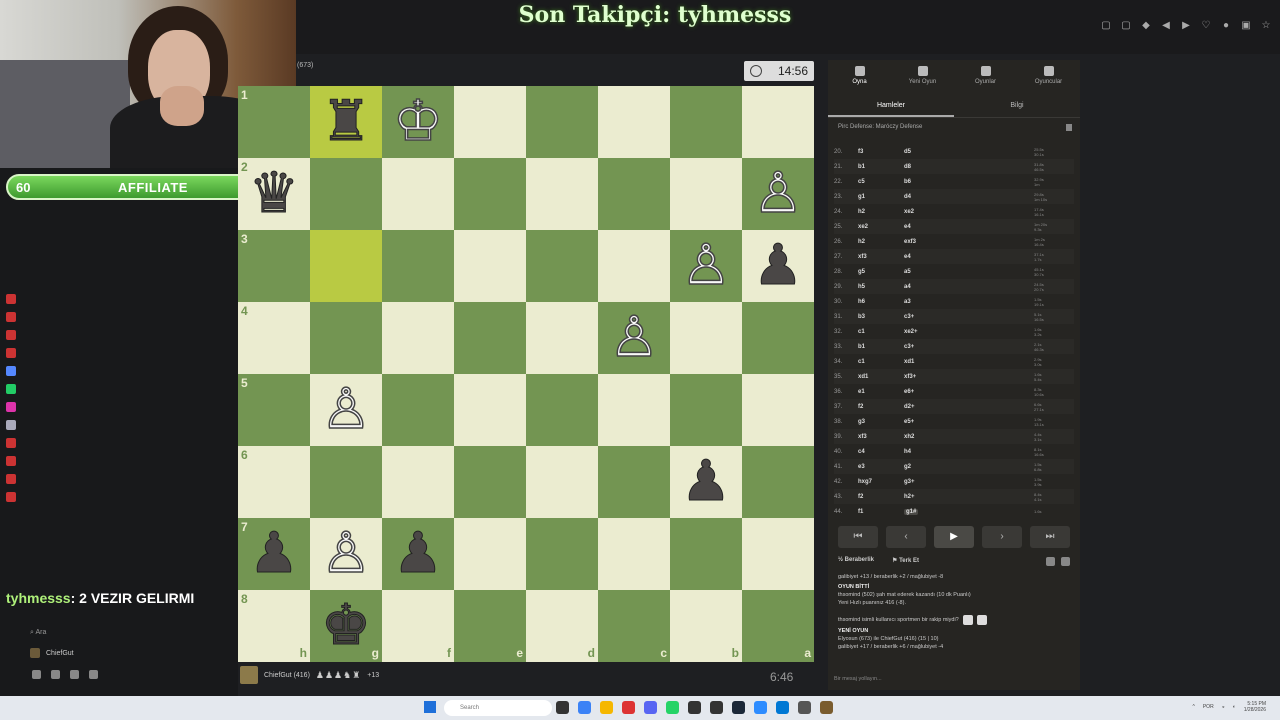  I want to click on black-move: d4, so click(907, 197).